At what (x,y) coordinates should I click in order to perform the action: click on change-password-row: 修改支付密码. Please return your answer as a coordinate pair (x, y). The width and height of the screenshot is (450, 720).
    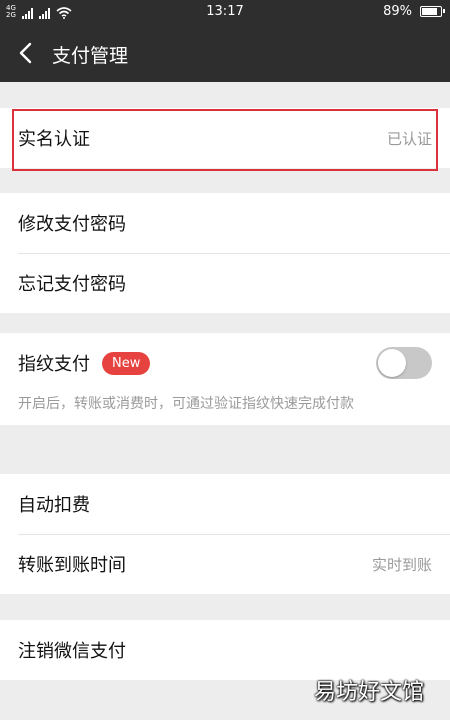
    Looking at the image, I should click on (225, 223).